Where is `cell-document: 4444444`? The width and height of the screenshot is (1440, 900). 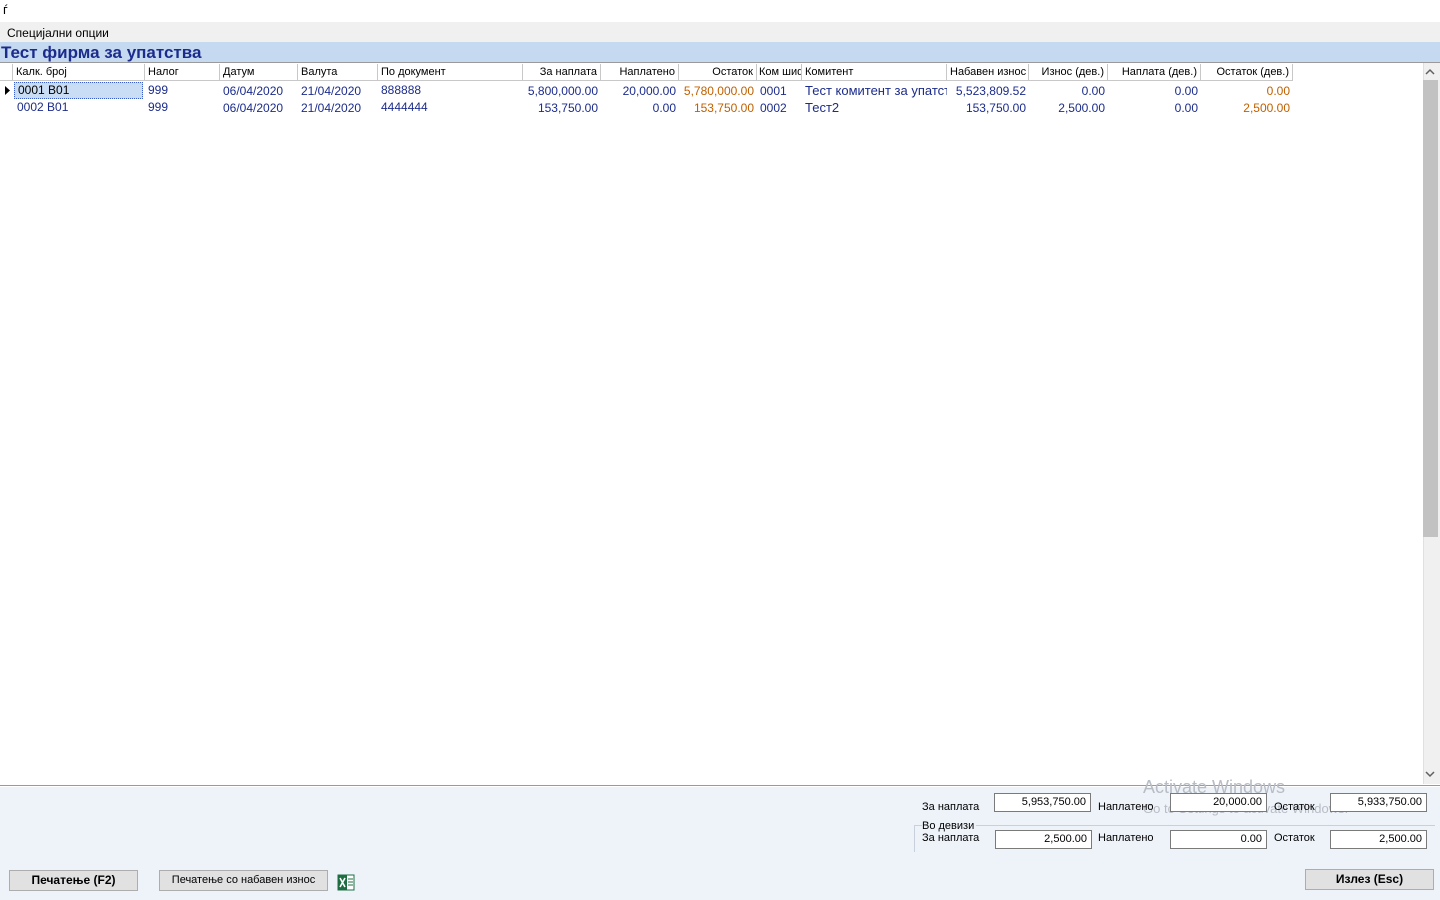
cell-document: 4444444 is located at coordinates (450, 107).